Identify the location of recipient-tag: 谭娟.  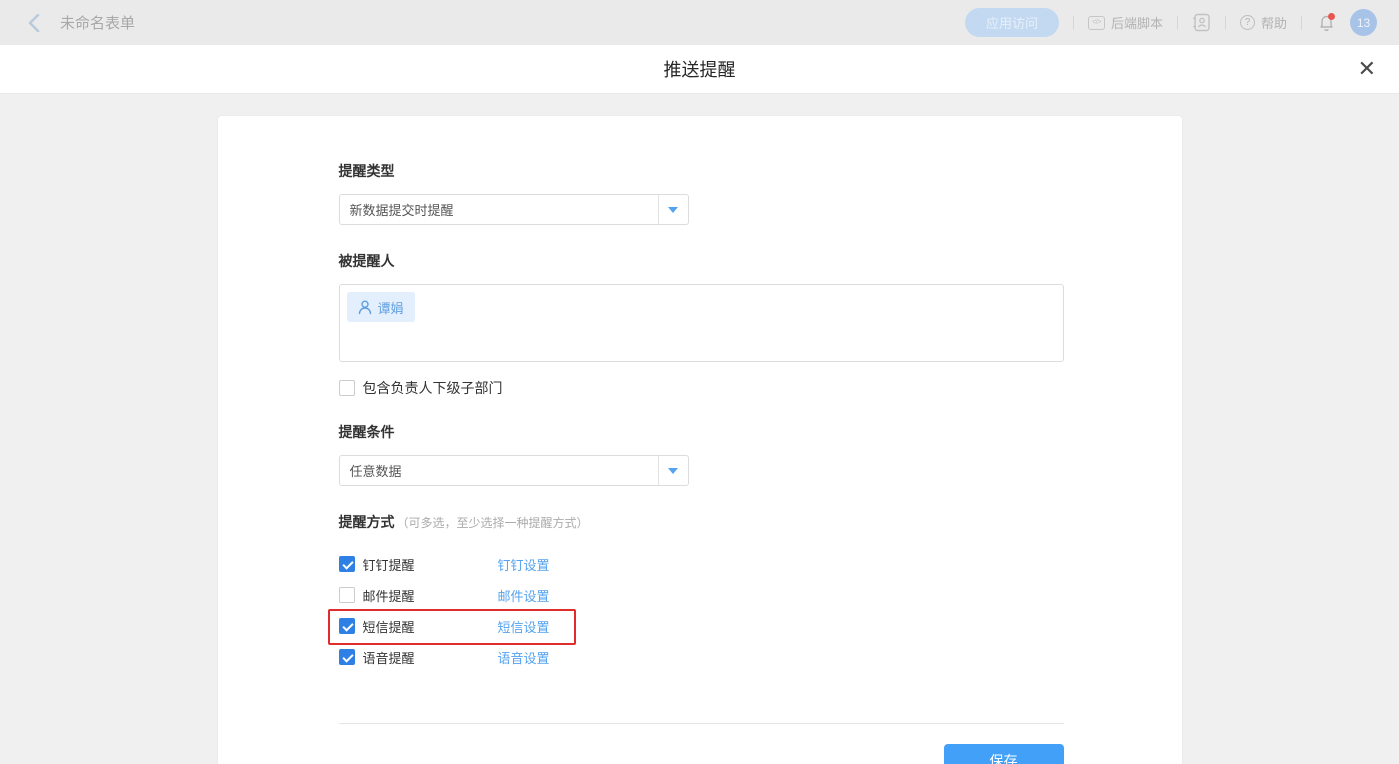
(380, 307).